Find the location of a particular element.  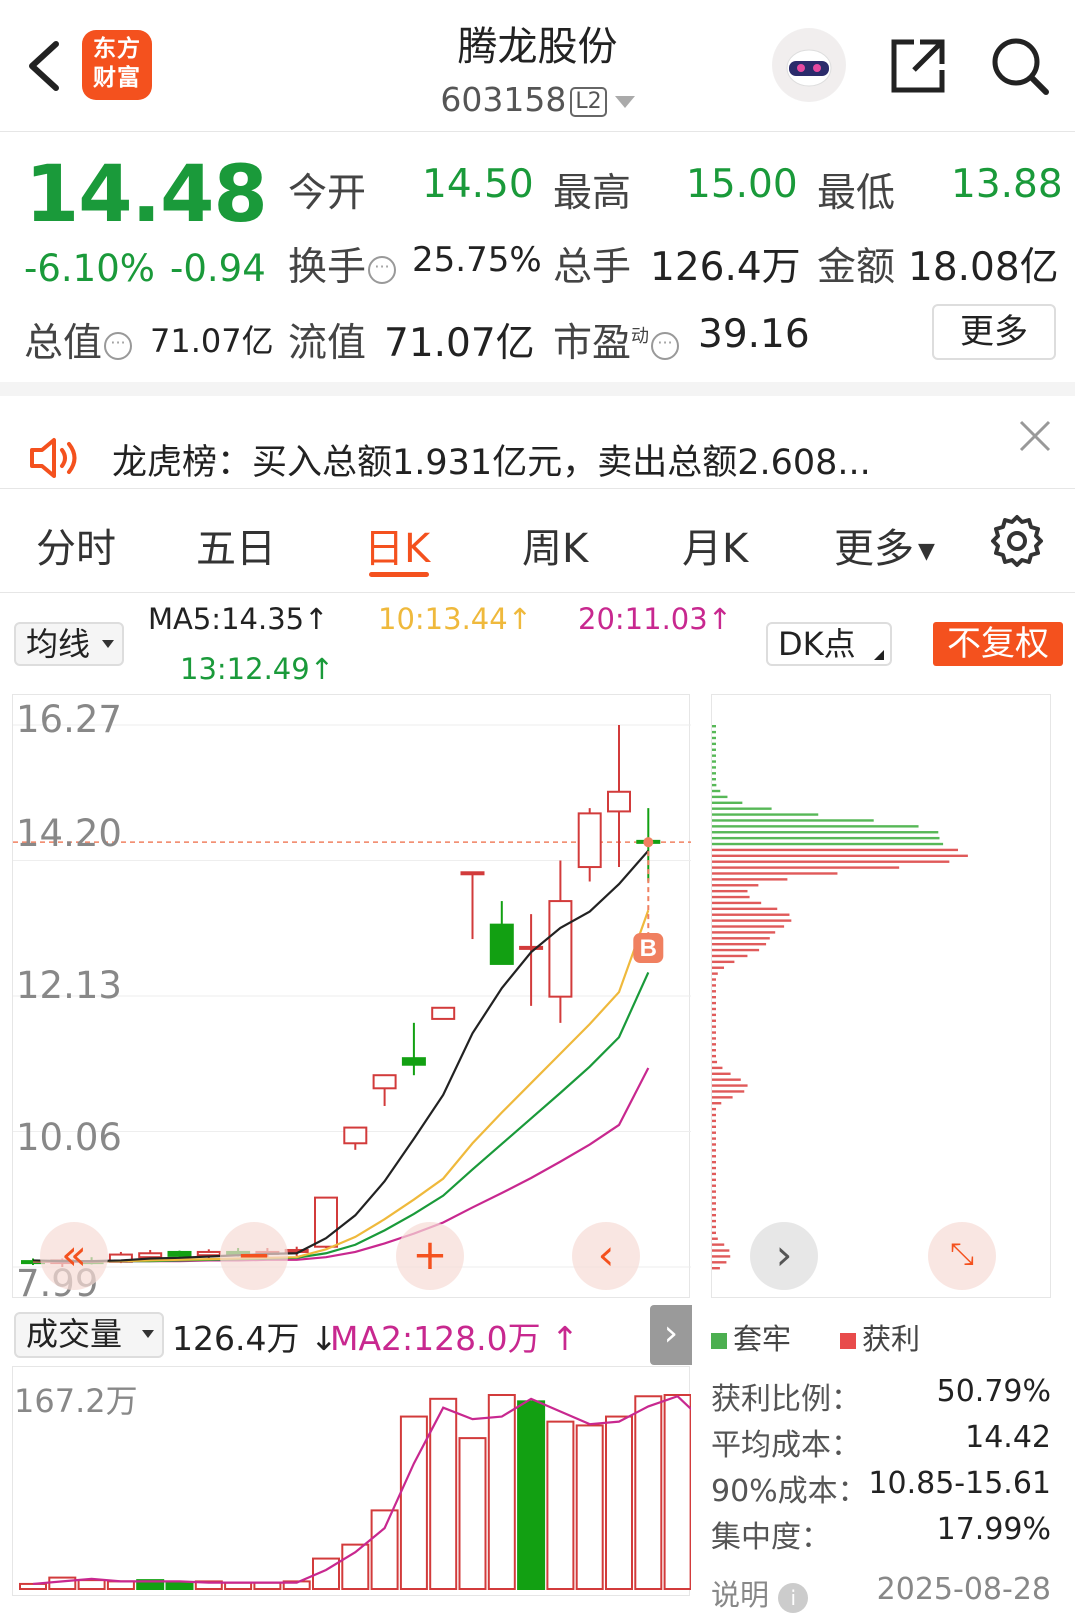

caret-down-icon is located at coordinates (148, 1334).